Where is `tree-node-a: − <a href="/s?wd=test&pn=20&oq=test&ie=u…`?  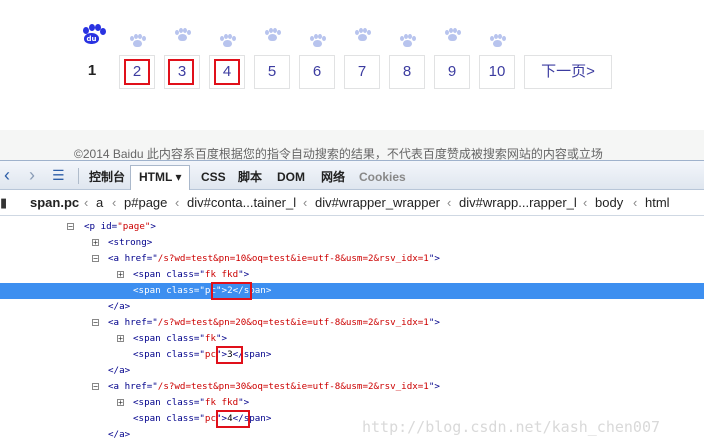 tree-node-a: − <a href="/s?wd=test&pn=20&oq=test&ie=u… is located at coordinates (352, 323).